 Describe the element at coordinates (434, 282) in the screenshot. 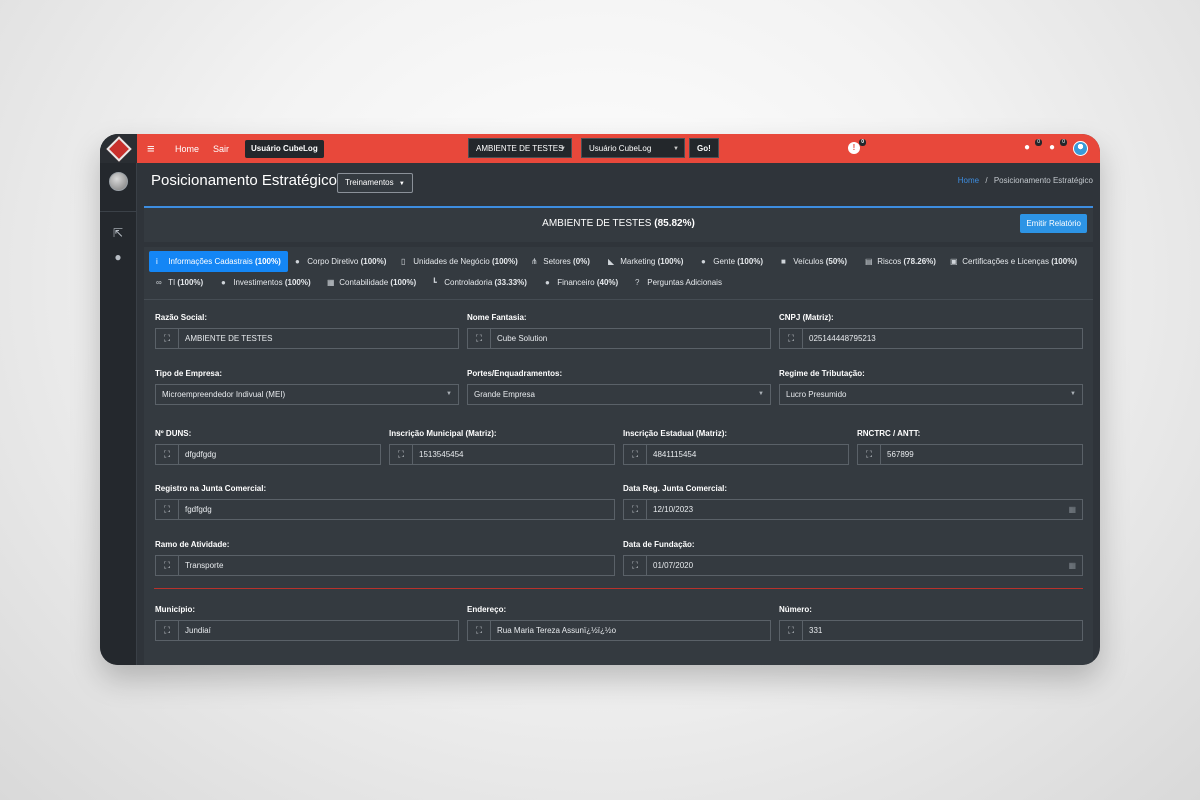

I see `chart-icon: ┗` at that location.